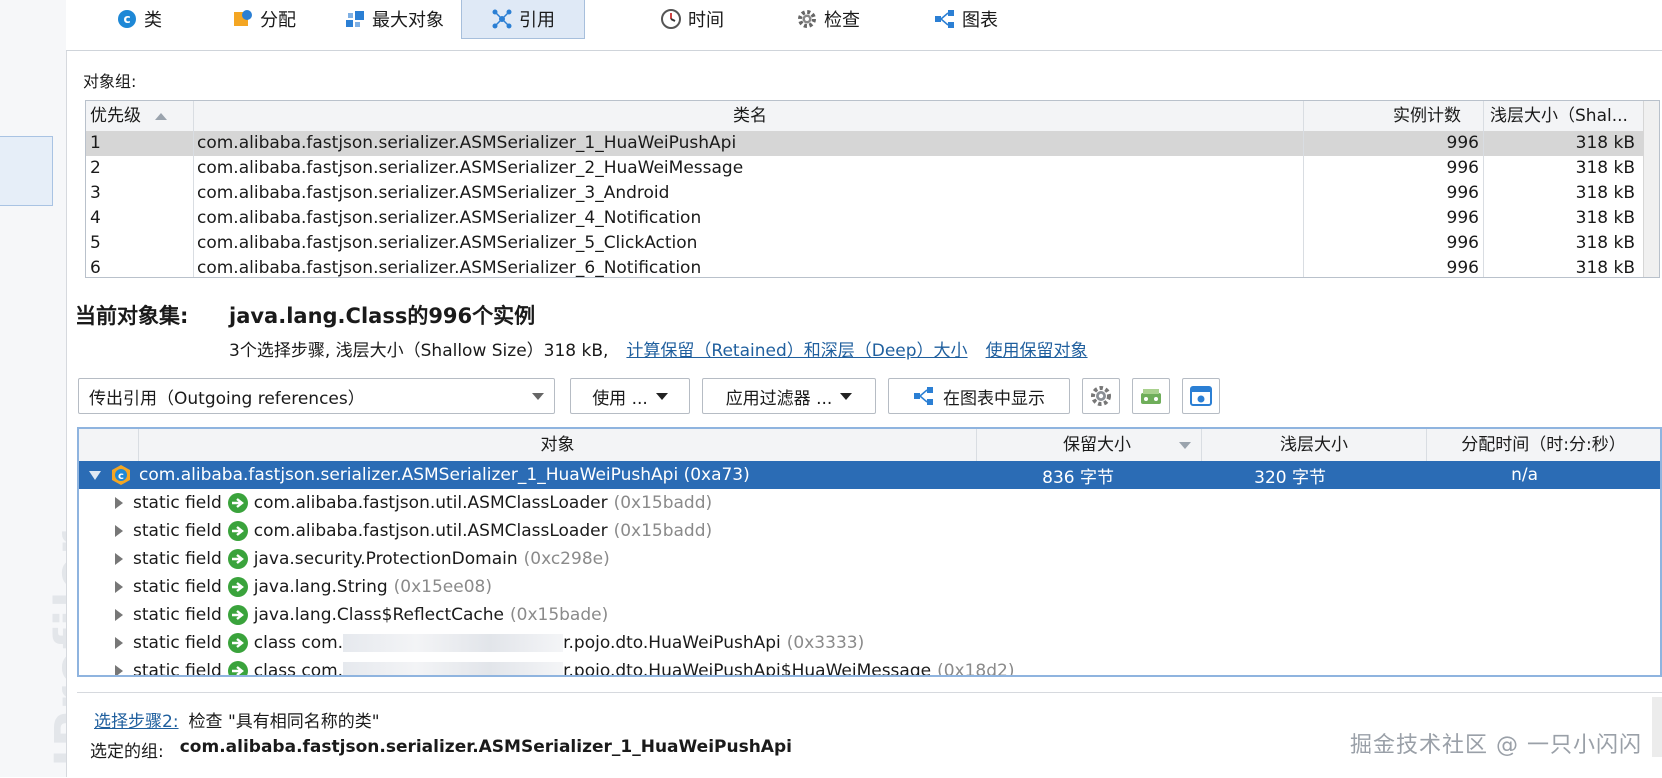 The image size is (1662, 778). I want to click on clock-icon, so click(671, 19).